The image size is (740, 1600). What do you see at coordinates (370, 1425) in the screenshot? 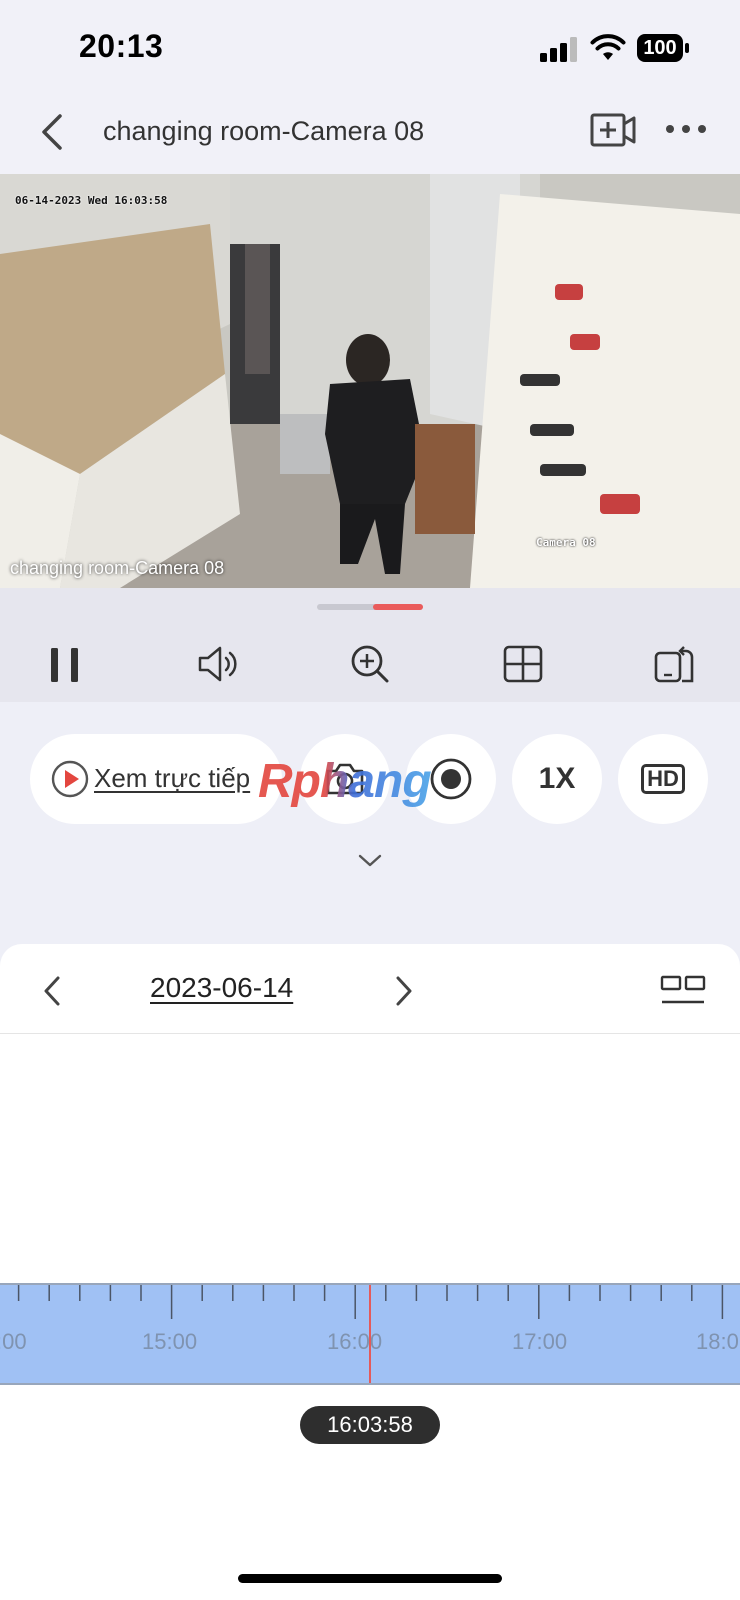
I see `current-time-badge: 16:03:58` at bounding box center [370, 1425].